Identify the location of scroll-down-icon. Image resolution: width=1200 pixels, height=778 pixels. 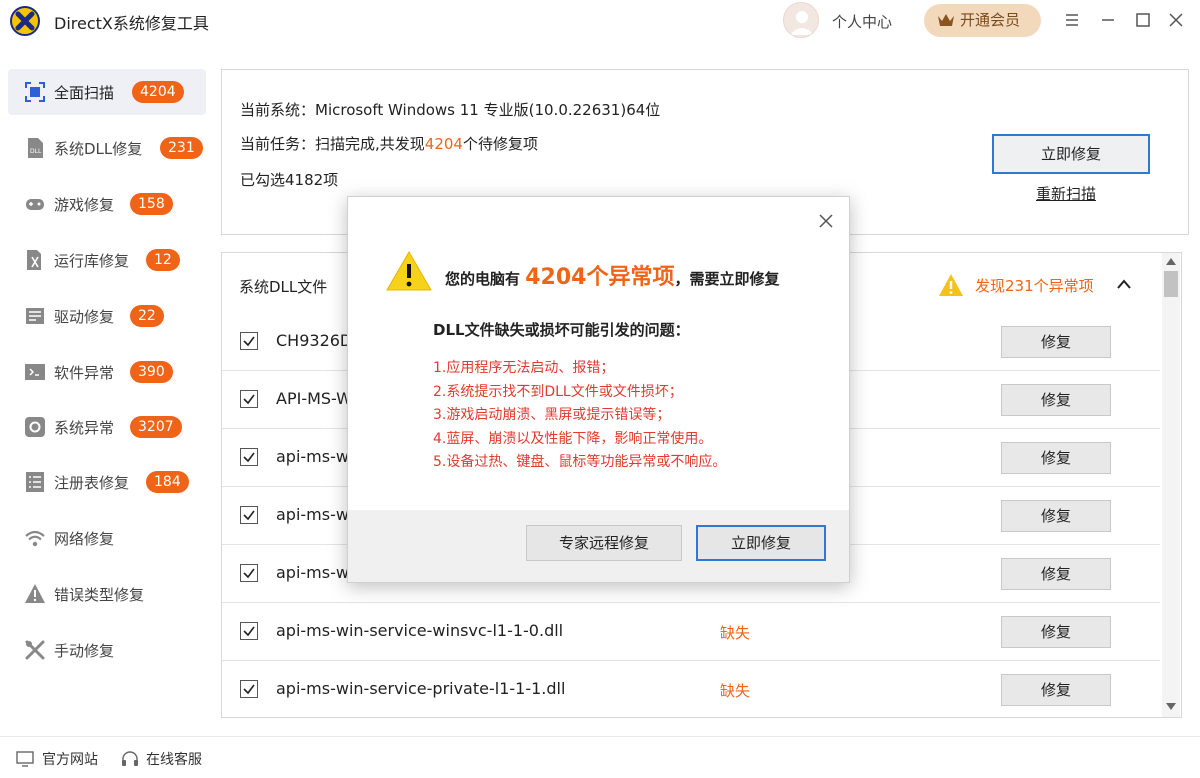
(1171, 707).